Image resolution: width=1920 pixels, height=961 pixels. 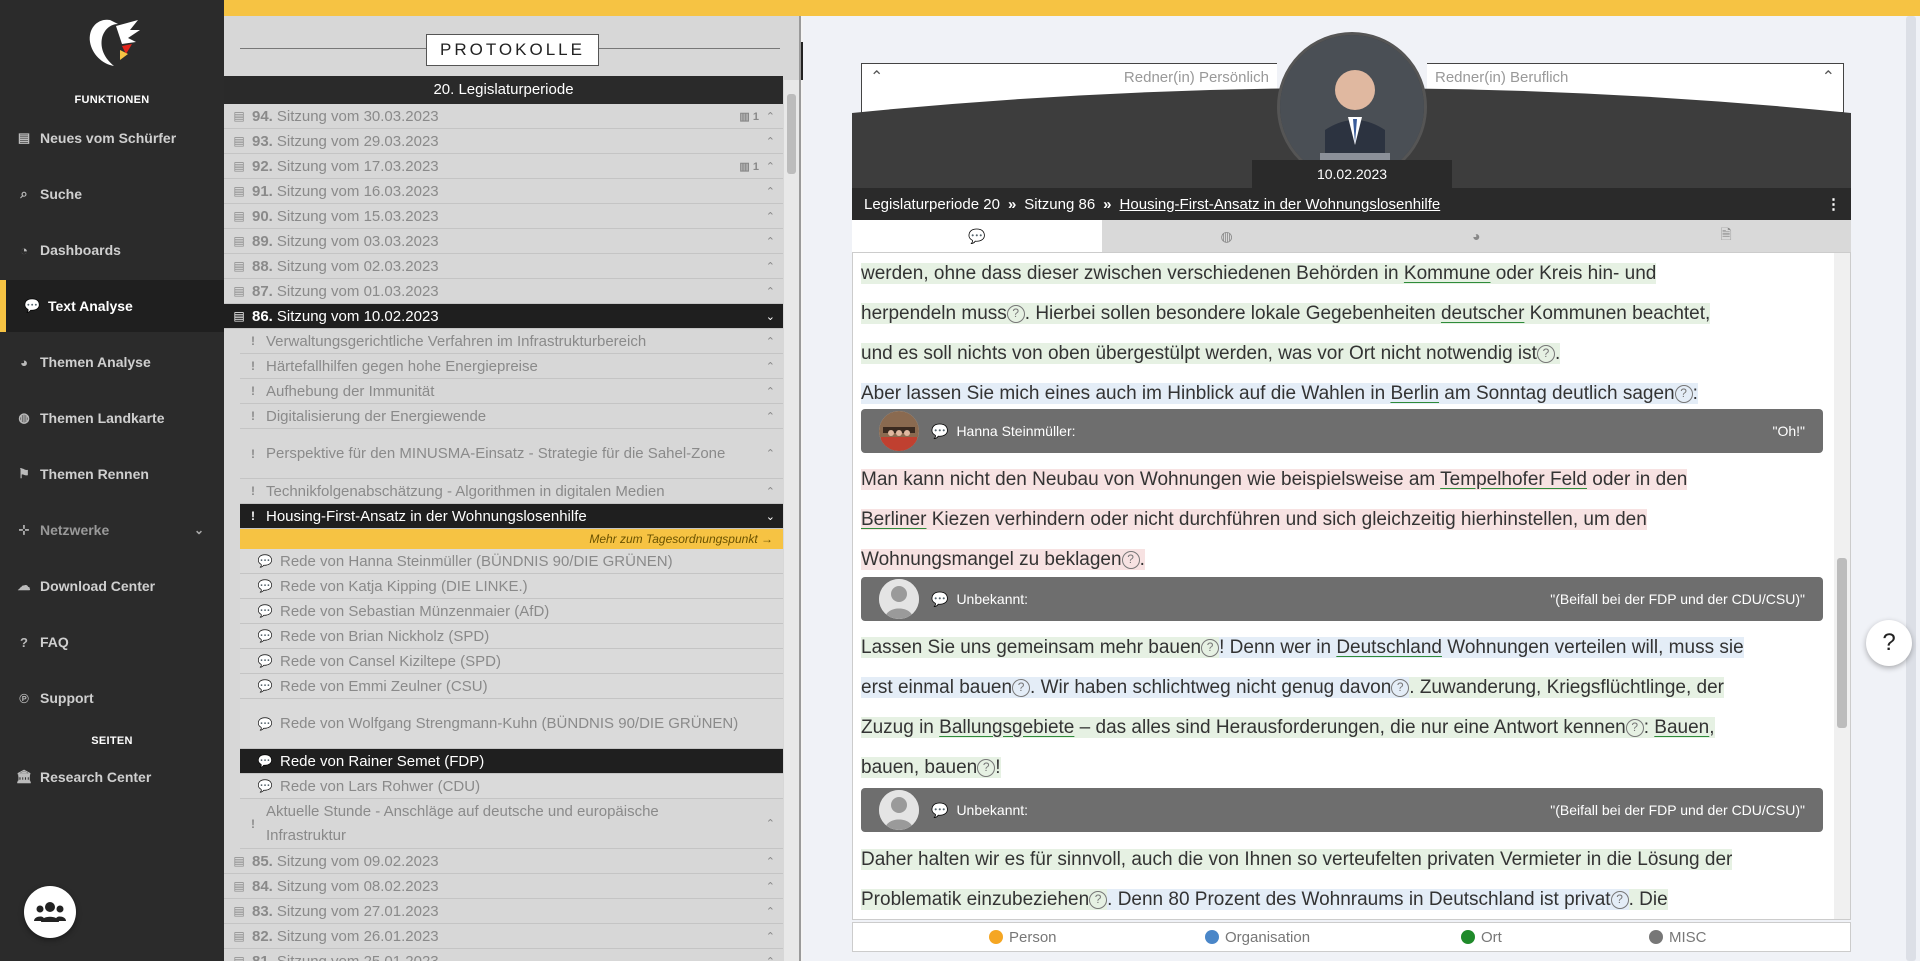 What do you see at coordinates (112, 698) in the screenshot?
I see `nav-support: ℗ Support` at bounding box center [112, 698].